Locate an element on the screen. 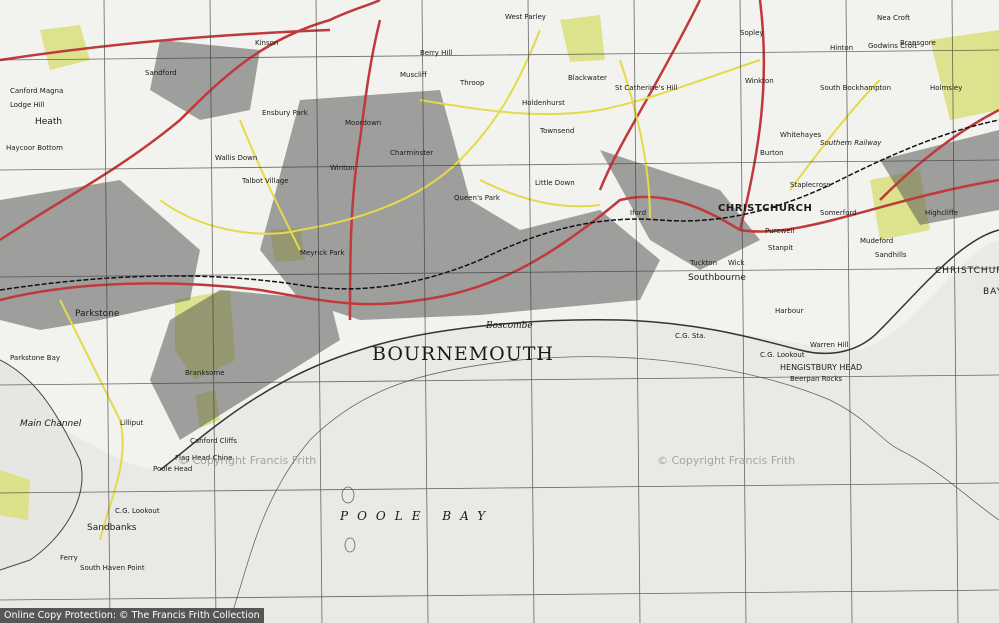 This screenshot has width=999, height=623. label-haycoor: Haycoor Bottom is located at coordinates (34, 148).